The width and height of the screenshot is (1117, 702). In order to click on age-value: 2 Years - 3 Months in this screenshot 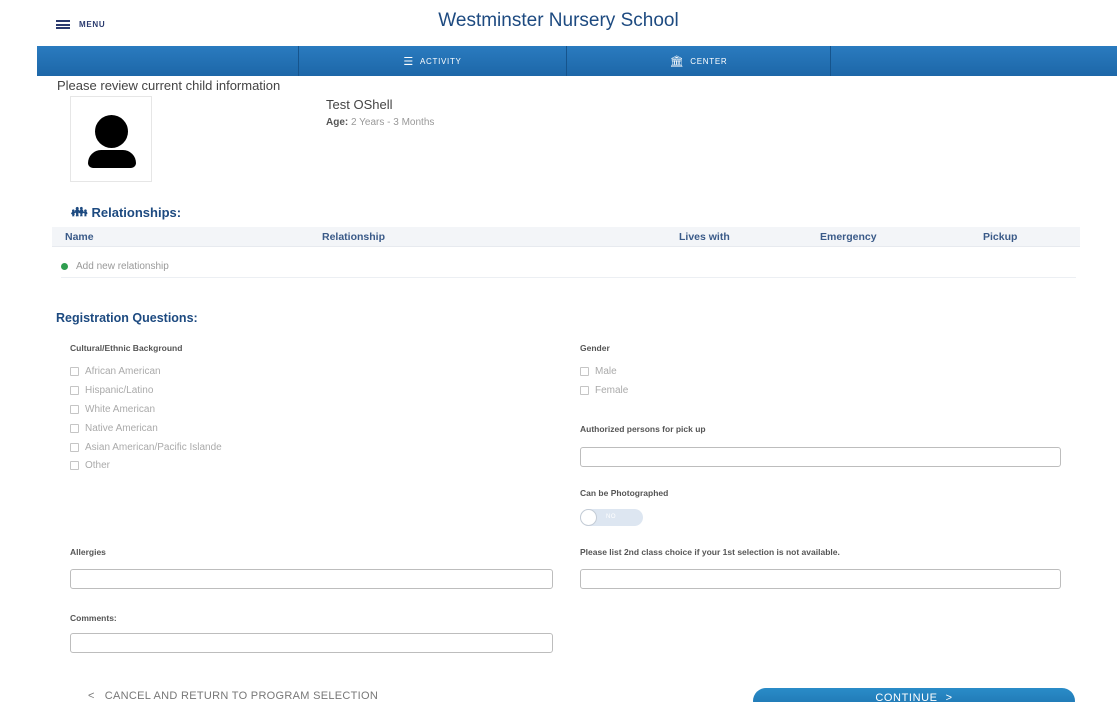, I will do `click(393, 122)`.